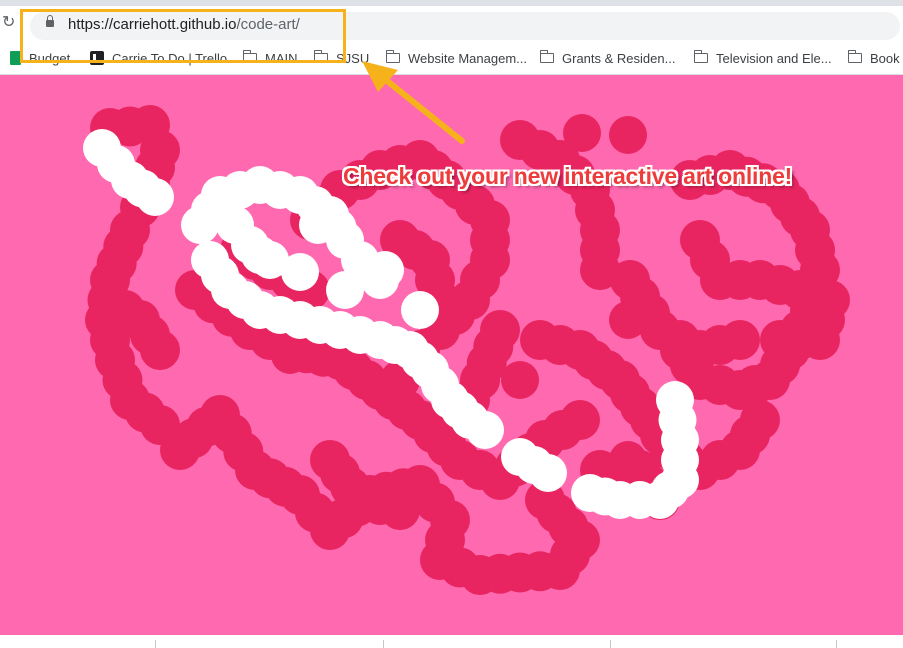 This screenshot has height=648, width=903. What do you see at coordinates (413, 102) in the screenshot?
I see `callout-arrow` at bounding box center [413, 102].